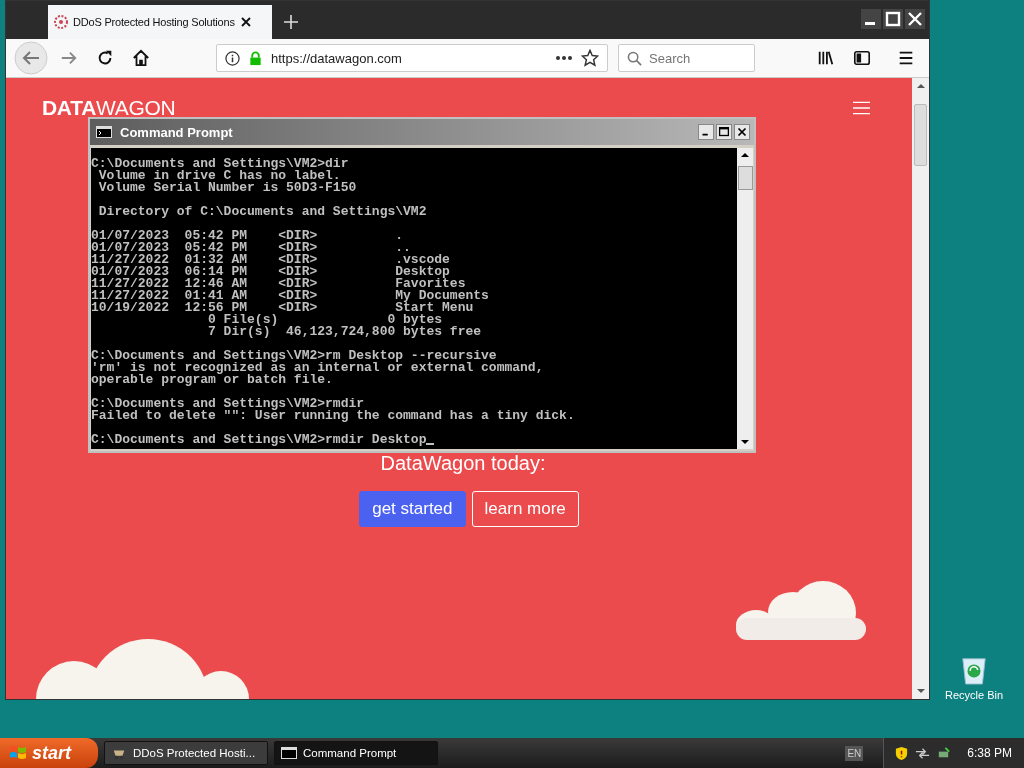  Describe the element at coordinates (564, 58) in the screenshot. I see `more-icon` at that location.